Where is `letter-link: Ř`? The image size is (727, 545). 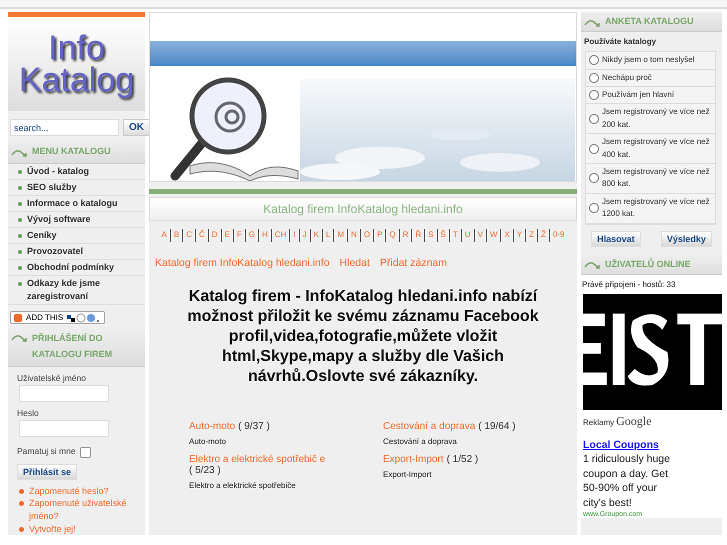
letter-link: Ř is located at coordinates (419, 235).